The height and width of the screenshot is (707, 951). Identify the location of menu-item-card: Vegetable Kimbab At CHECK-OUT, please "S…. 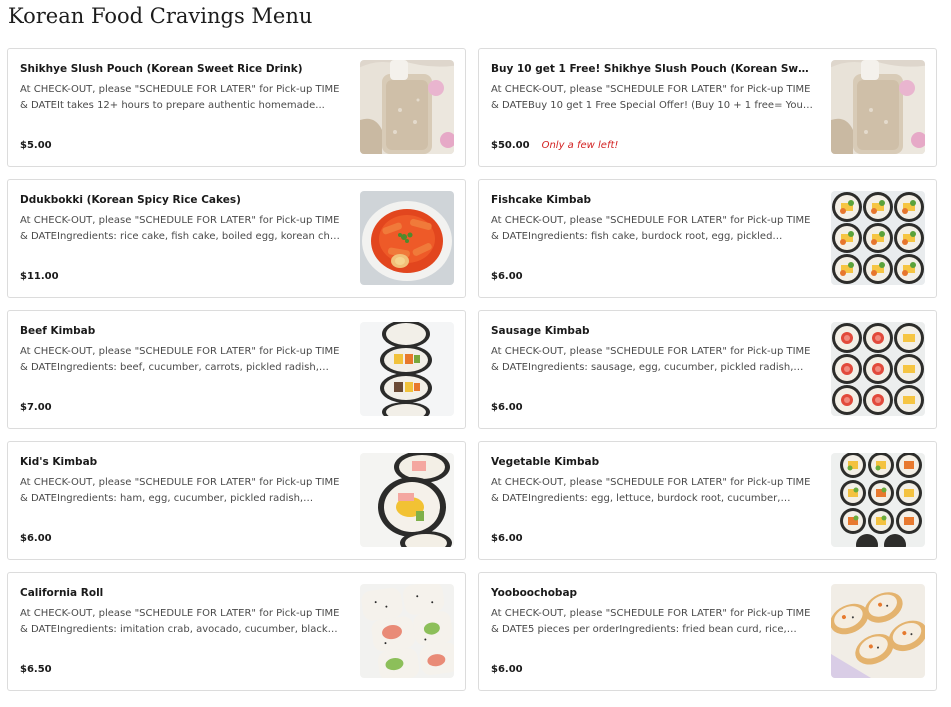
(707, 500).